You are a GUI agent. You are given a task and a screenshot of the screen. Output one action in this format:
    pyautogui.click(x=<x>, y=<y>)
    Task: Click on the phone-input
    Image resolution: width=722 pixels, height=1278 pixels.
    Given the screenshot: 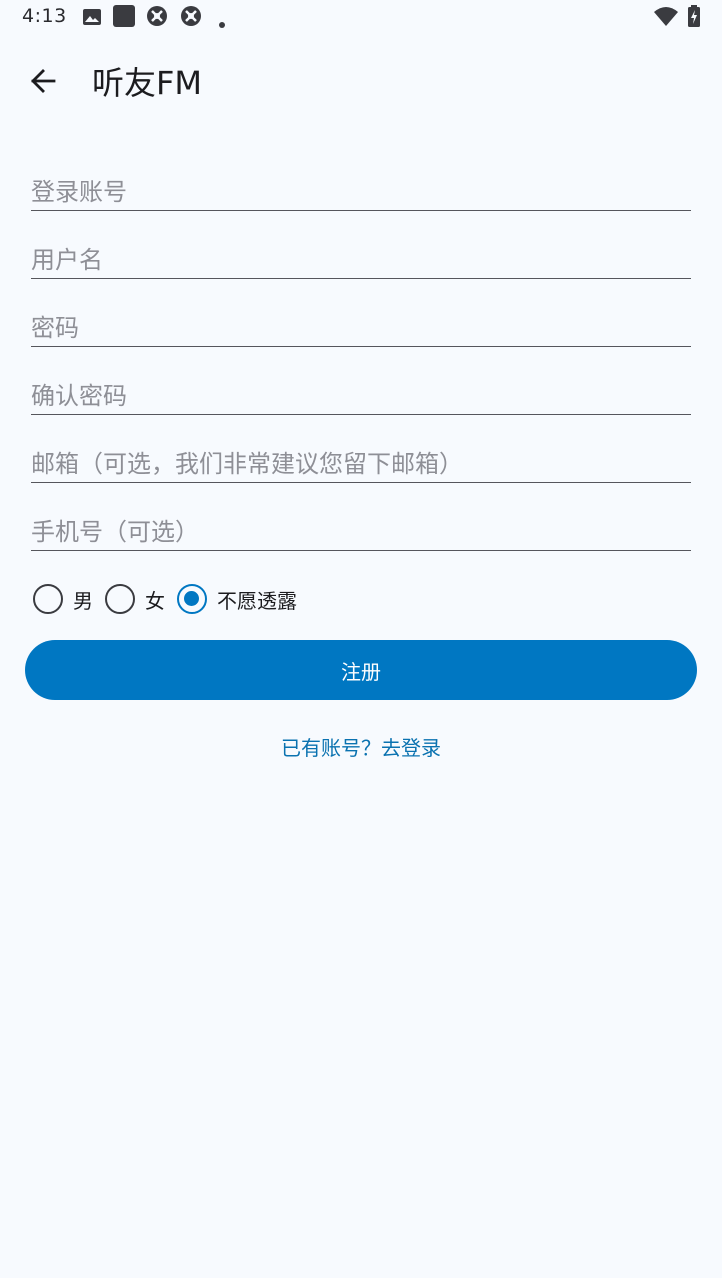 What is the action you would take?
    pyautogui.click(x=361, y=532)
    